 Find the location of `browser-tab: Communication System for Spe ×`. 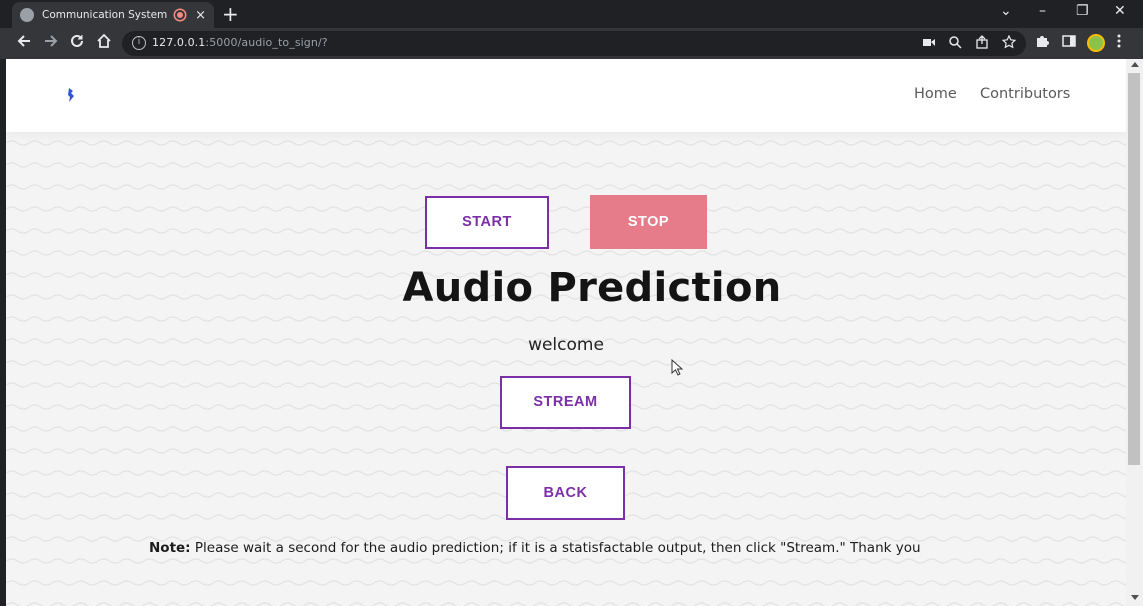

browser-tab: Communication System for Spe × is located at coordinates (113, 15).